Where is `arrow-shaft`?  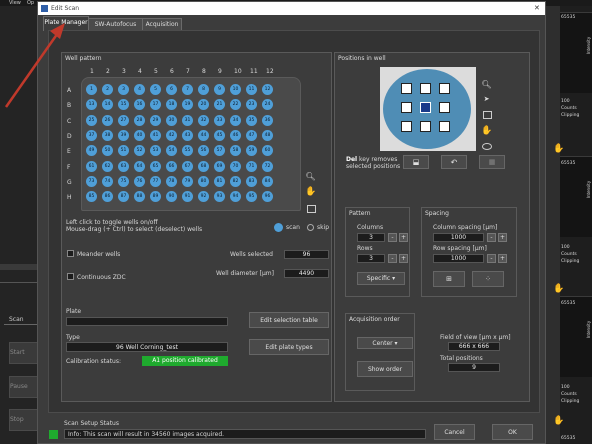 arrow-shaft is located at coordinates (33, 68).